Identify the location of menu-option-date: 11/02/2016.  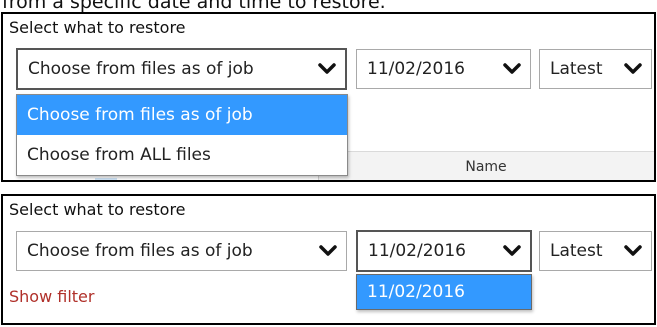
(444, 292).